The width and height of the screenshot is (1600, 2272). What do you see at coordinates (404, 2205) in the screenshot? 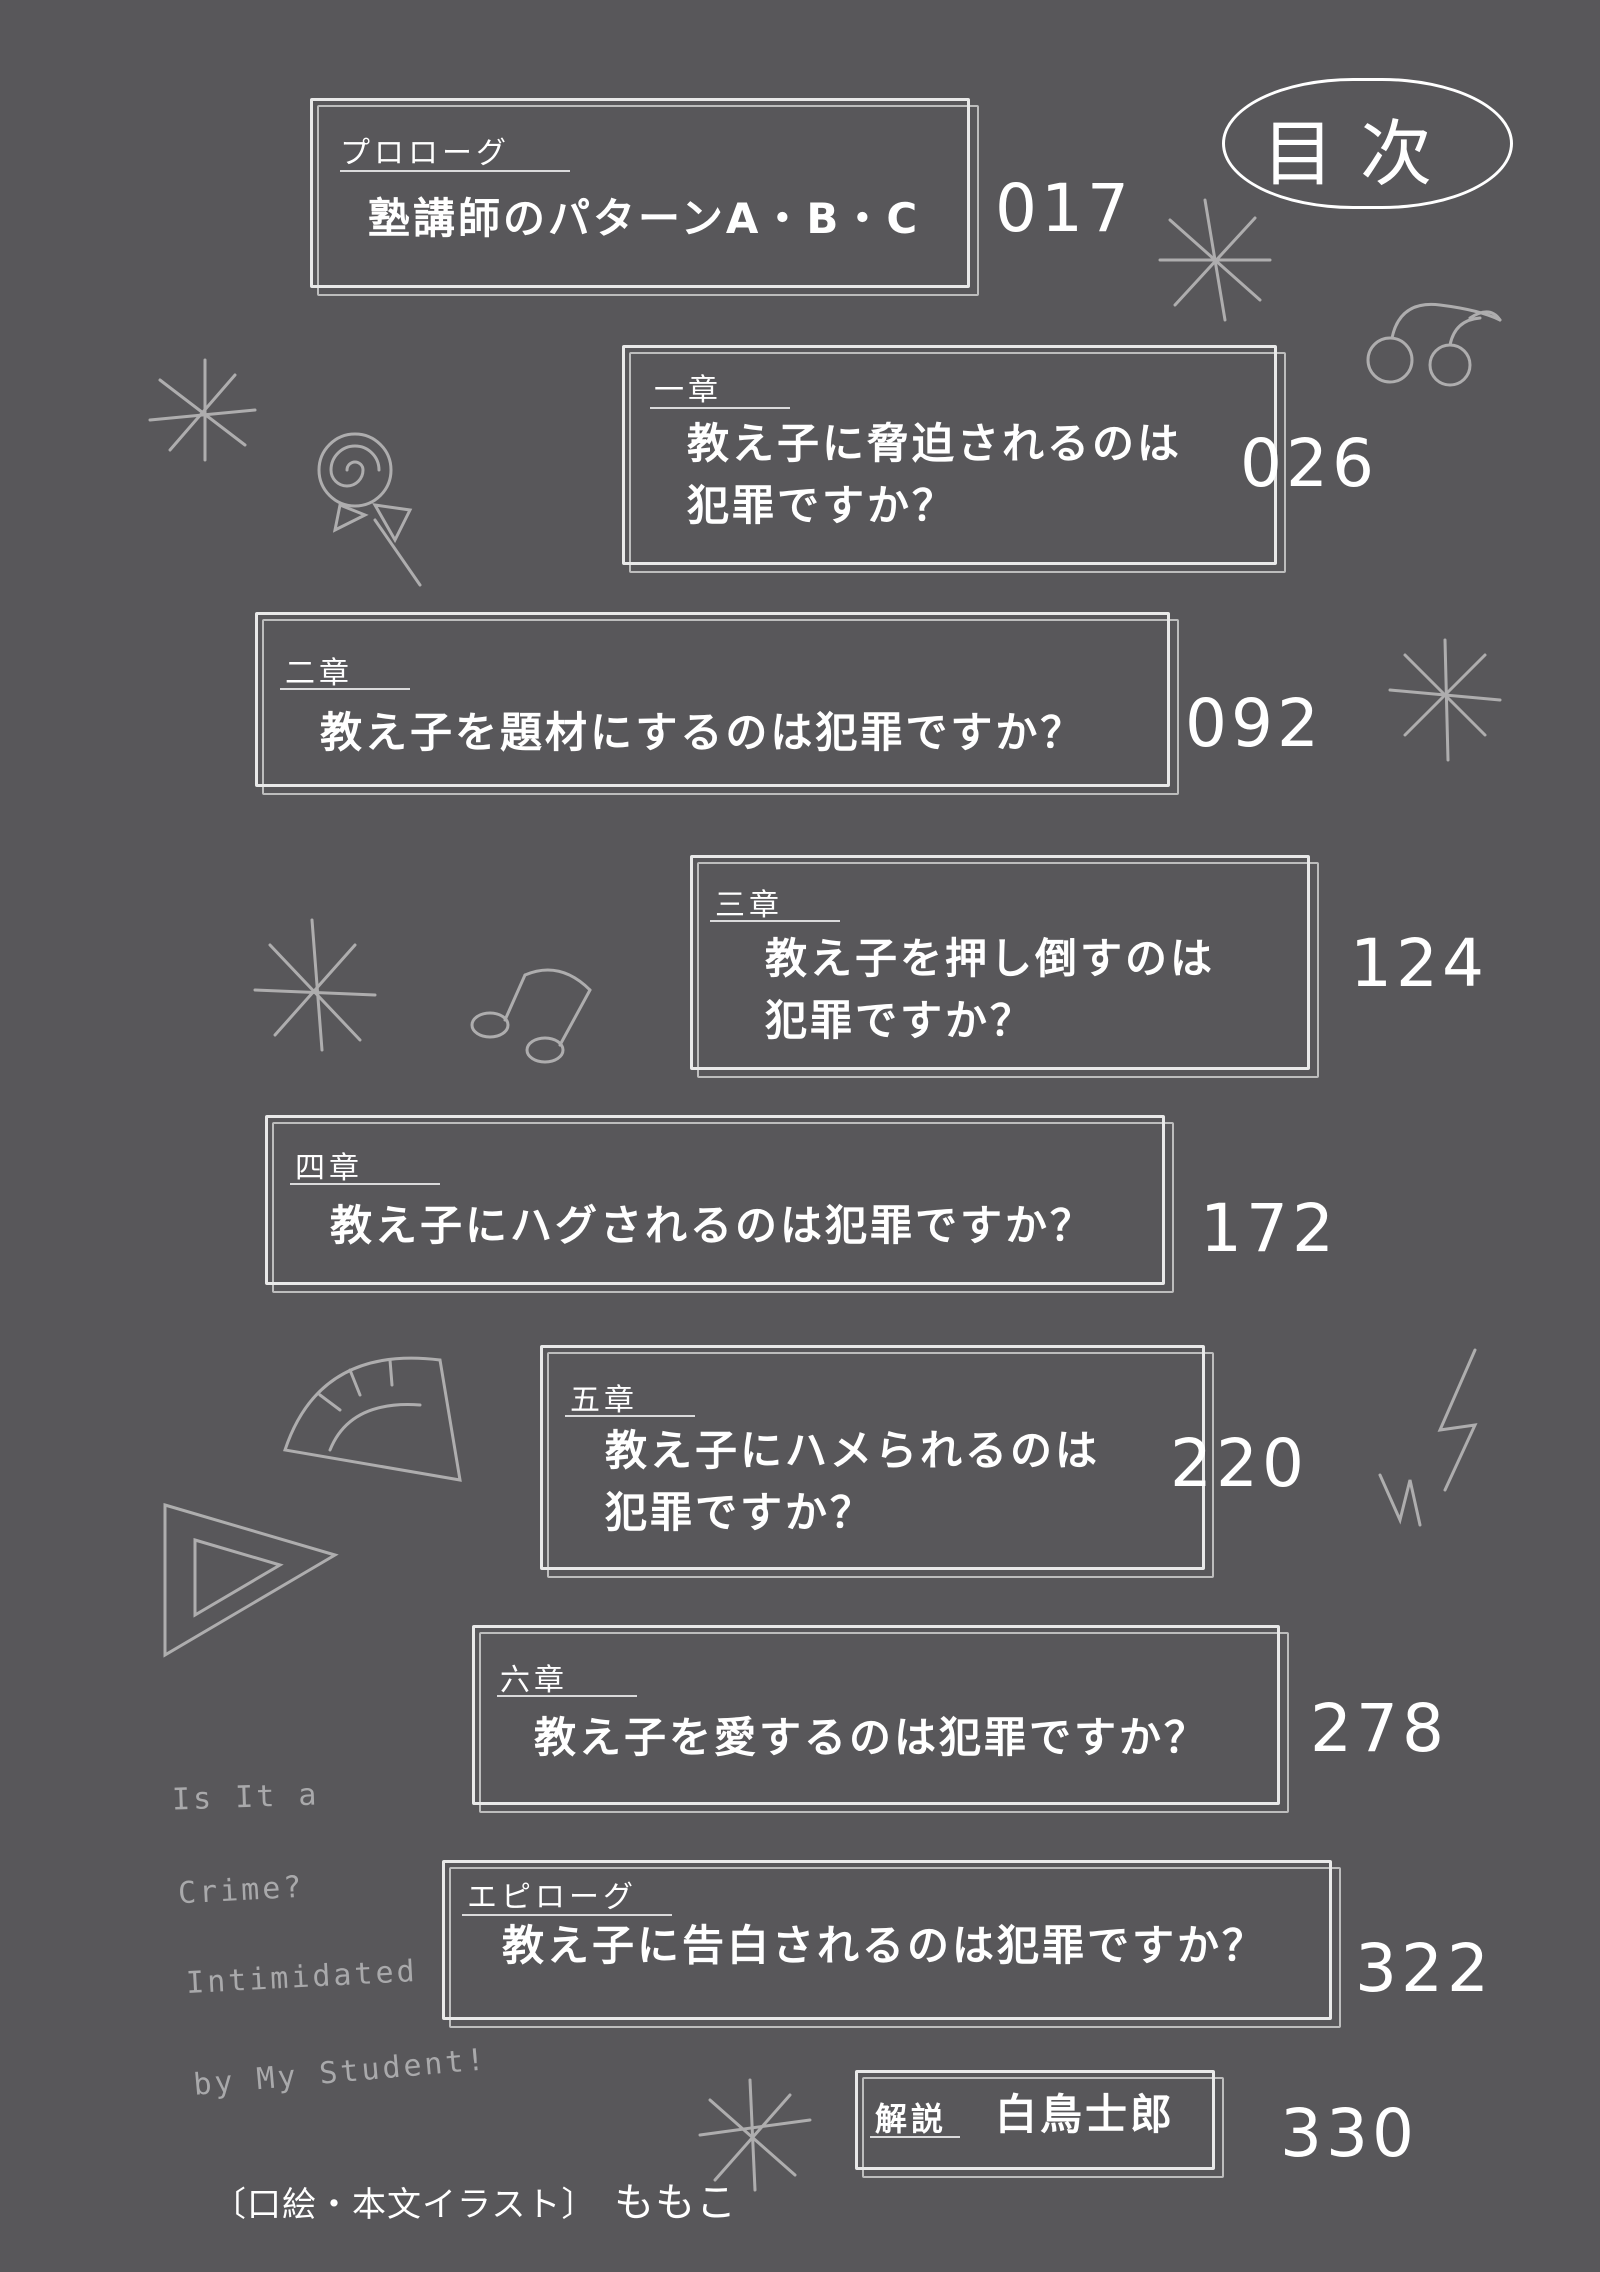
I see `credit-role: 口絵・本文イラスト` at bounding box center [404, 2205].